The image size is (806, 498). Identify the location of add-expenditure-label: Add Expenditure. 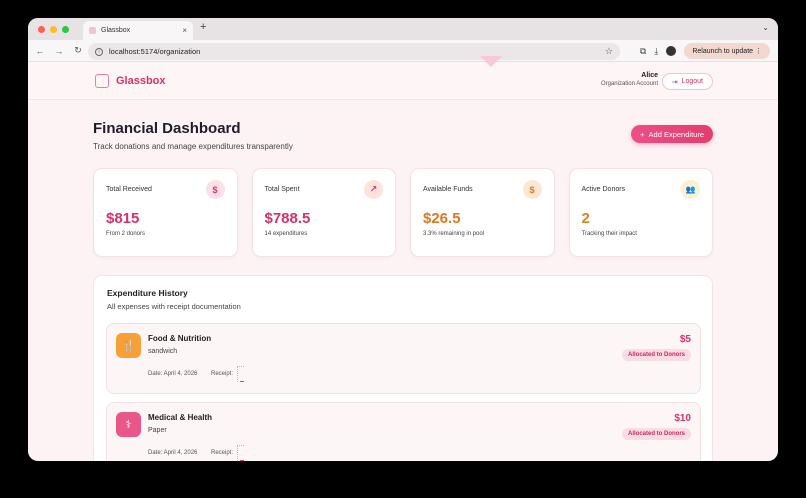
(676, 134).